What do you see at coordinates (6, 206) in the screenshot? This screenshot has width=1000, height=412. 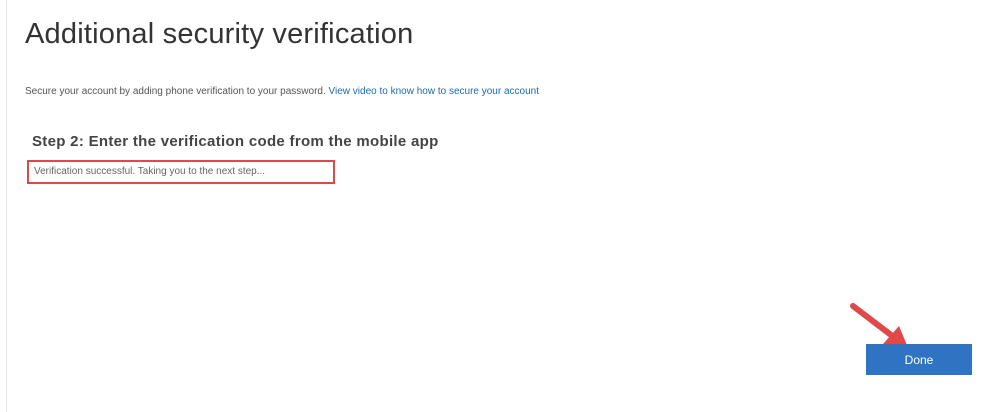 I see `left-divider` at bounding box center [6, 206].